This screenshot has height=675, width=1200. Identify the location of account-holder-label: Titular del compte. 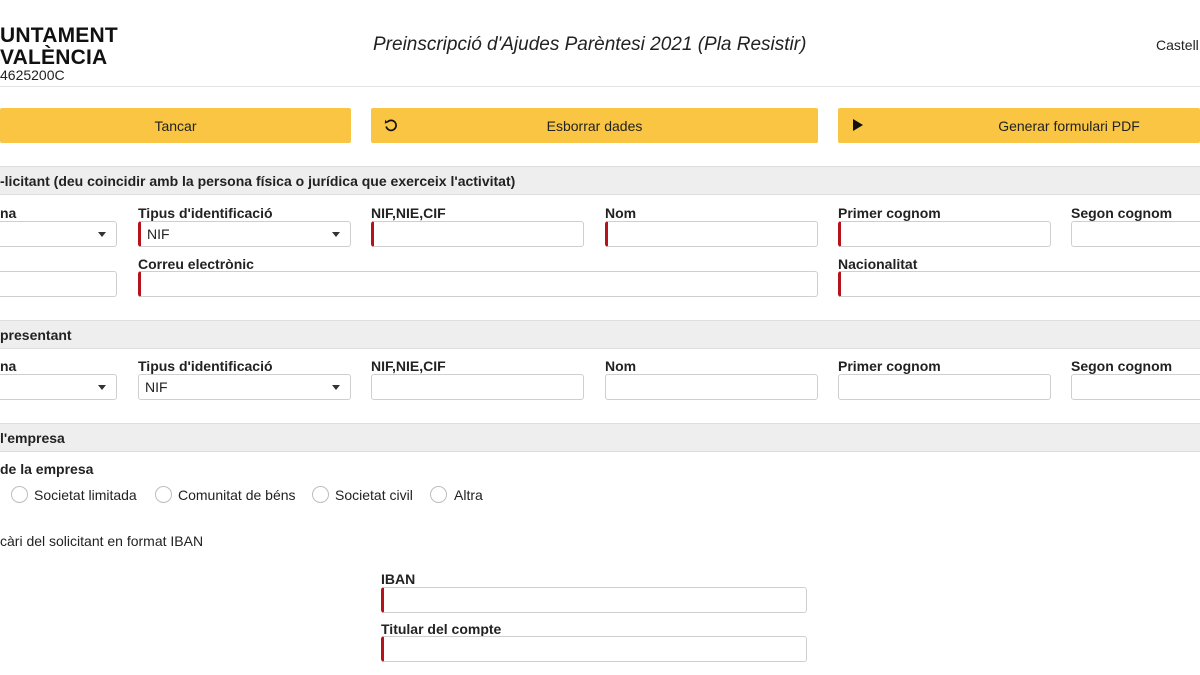
(441, 629).